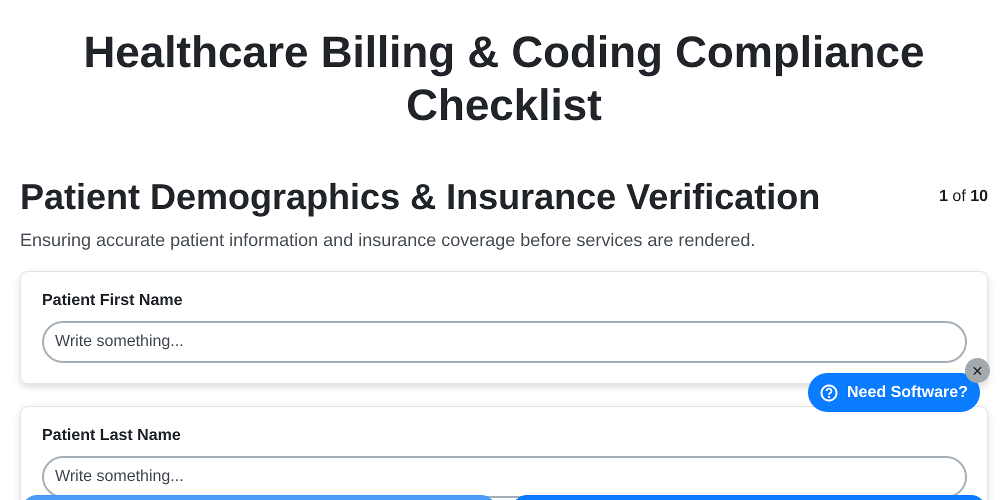 The height and width of the screenshot is (500, 1000). I want to click on field-label: Patient Last Name, so click(112, 436).